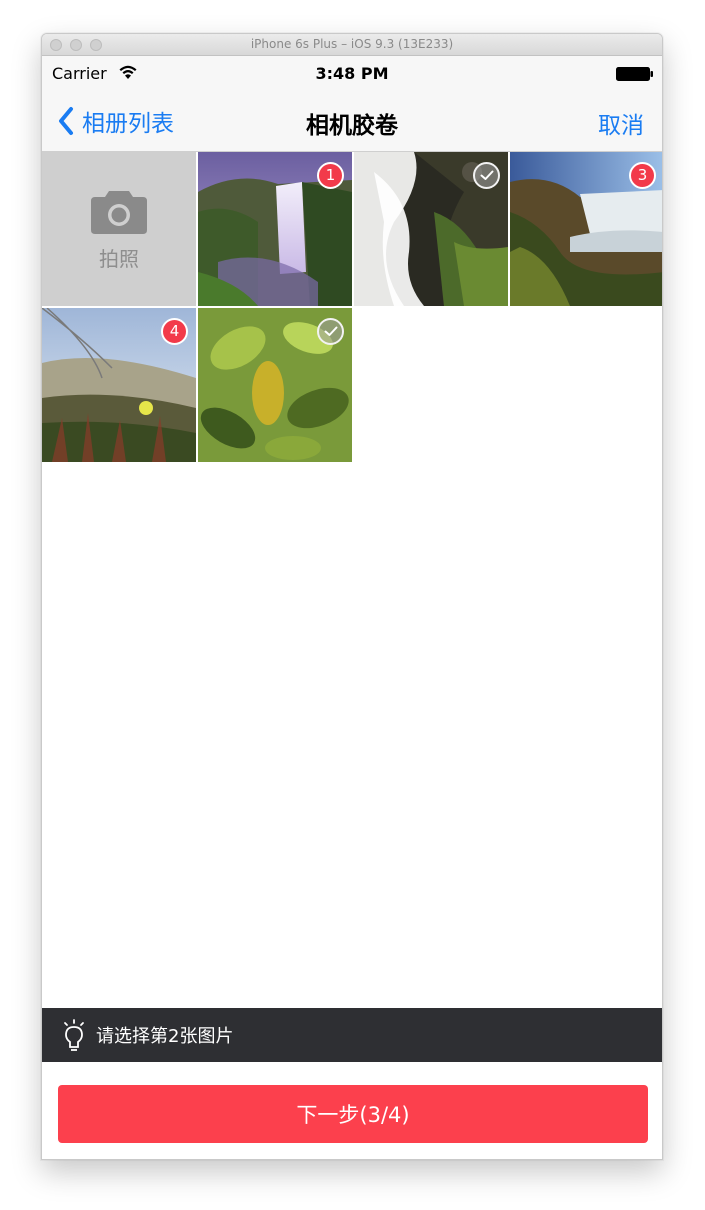 The height and width of the screenshot is (1210, 705). Describe the element at coordinates (352, 120) in the screenshot. I see `navigation-bar: 相册列表 相机胶卷 取消` at that location.